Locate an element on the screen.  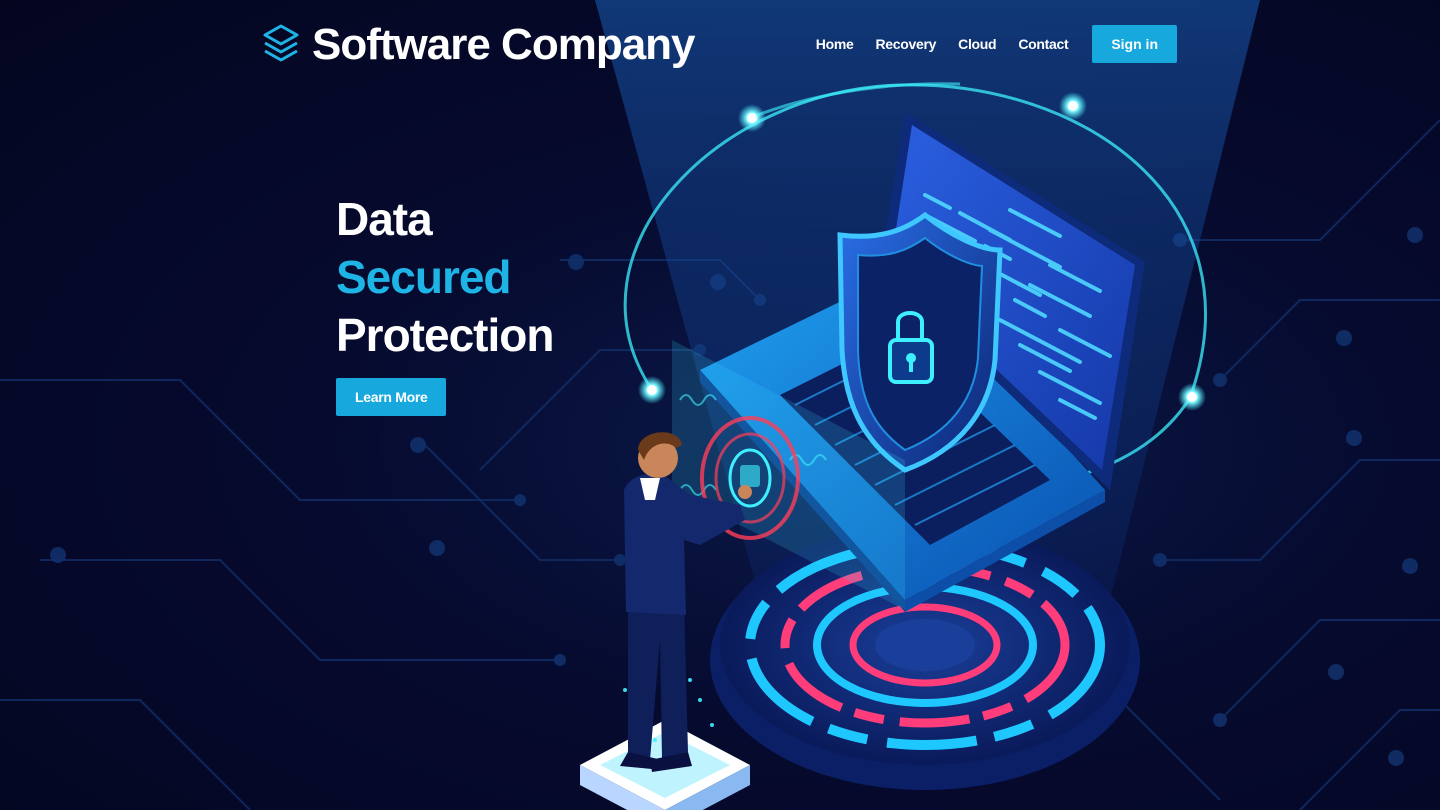
nav-cloud: Cloud is located at coordinates (977, 44).